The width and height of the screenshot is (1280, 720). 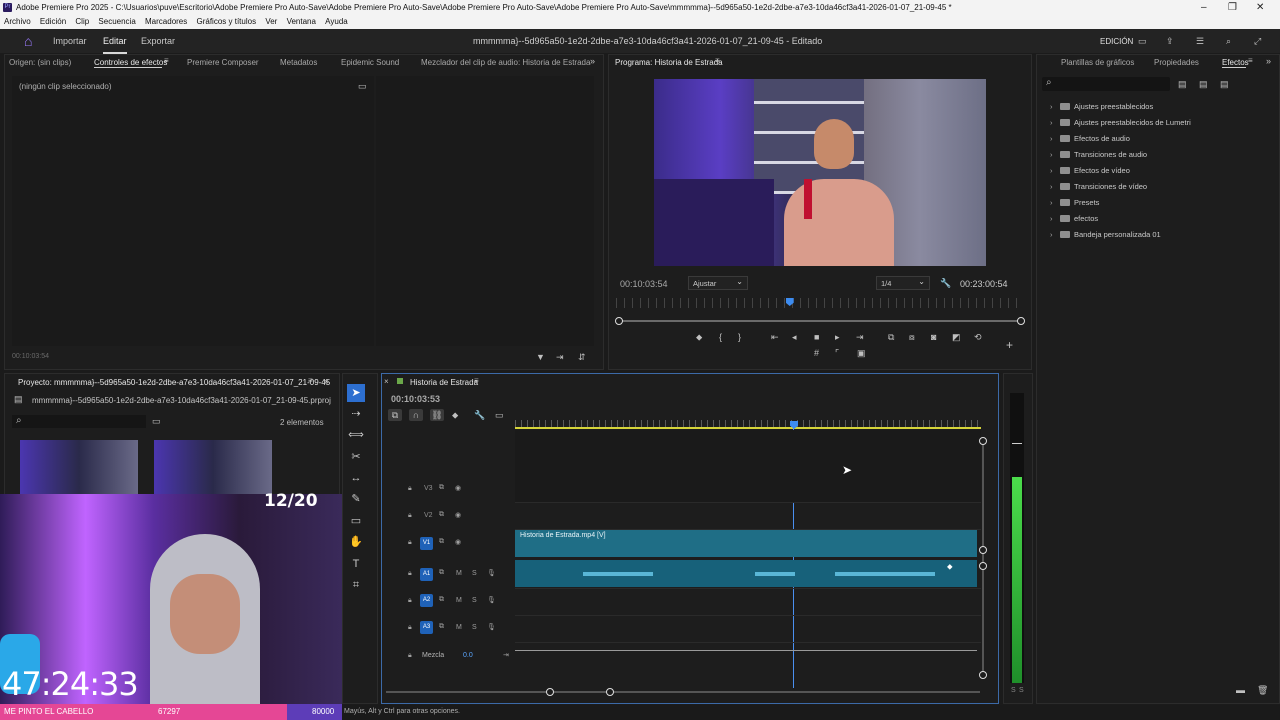 I want to click on meter-solo-right: S, so click(x=1021, y=690).